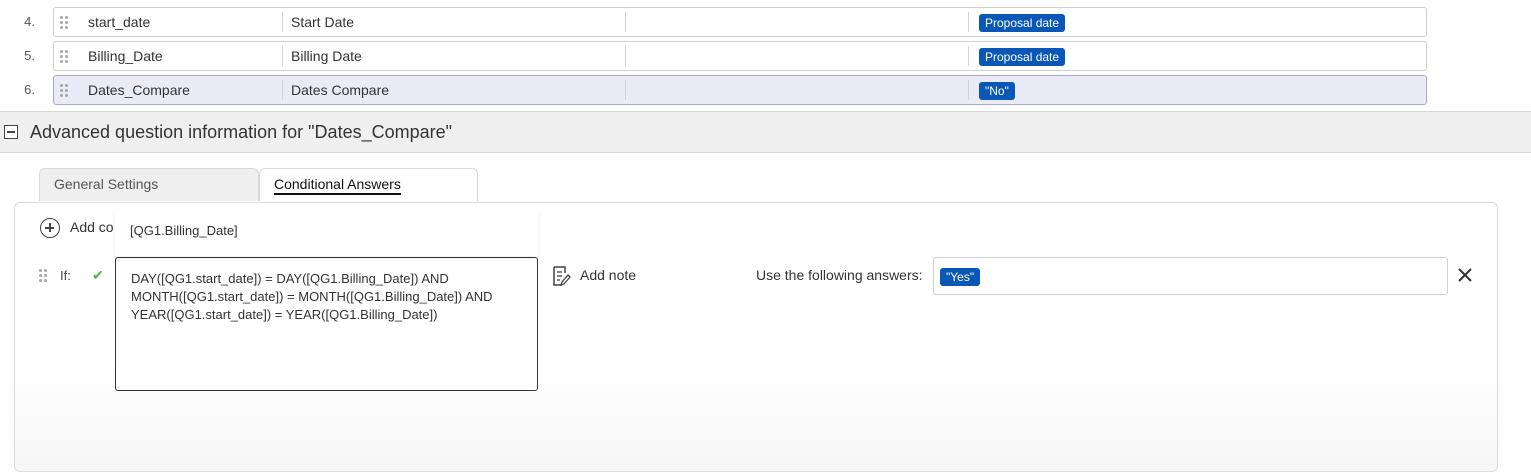 The width and height of the screenshot is (1531, 472). Describe the element at coordinates (50, 228) in the screenshot. I see `plus-circle-icon` at that location.